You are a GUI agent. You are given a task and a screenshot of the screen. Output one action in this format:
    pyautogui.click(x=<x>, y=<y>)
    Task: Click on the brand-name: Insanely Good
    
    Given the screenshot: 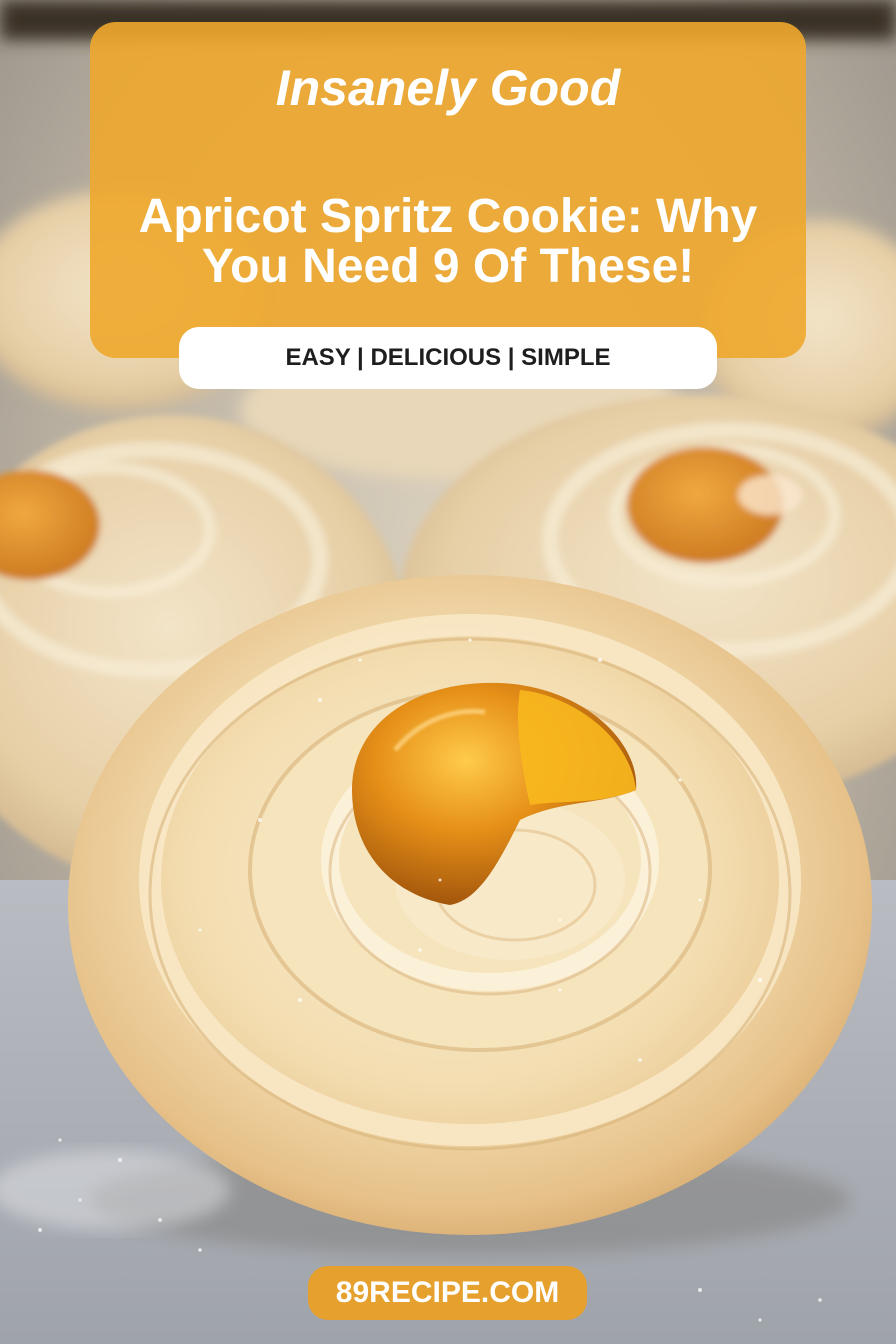 What is the action you would take?
    pyautogui.click(x=448, y=88)
    